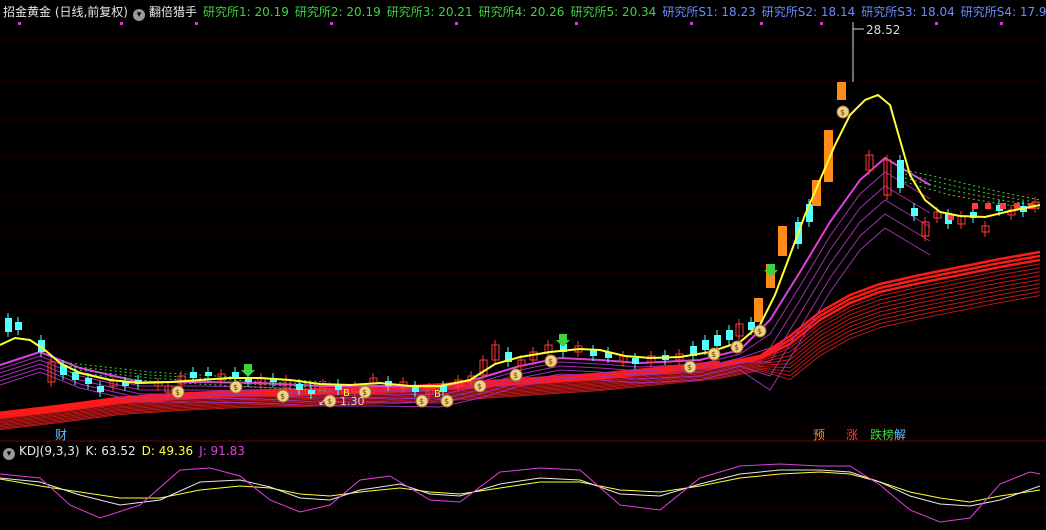 This screenshot has width=1046, height=530. I want to click on high-price-label: 28.52, so click(883, 30).